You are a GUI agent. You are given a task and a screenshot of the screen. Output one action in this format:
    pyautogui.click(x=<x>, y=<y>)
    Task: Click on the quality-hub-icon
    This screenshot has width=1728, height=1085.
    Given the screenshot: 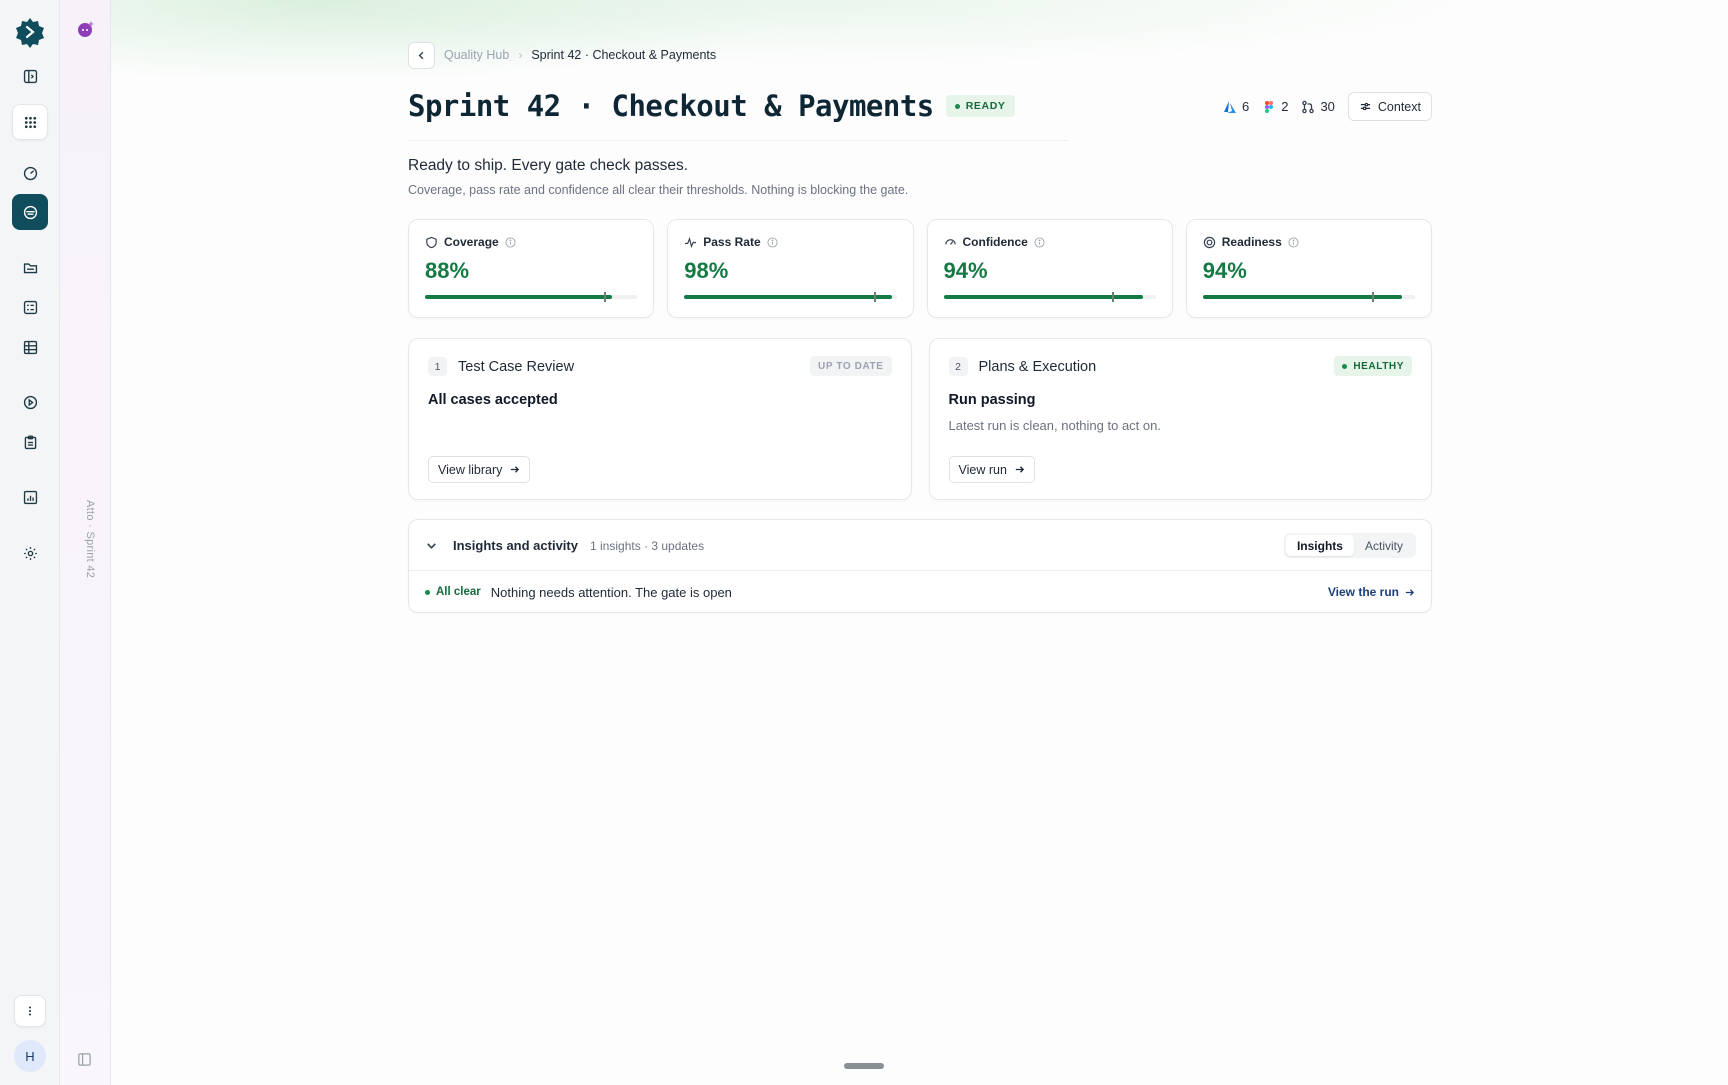 What is the action you would take?
    pyautogui.click(x=30, y=212)
    